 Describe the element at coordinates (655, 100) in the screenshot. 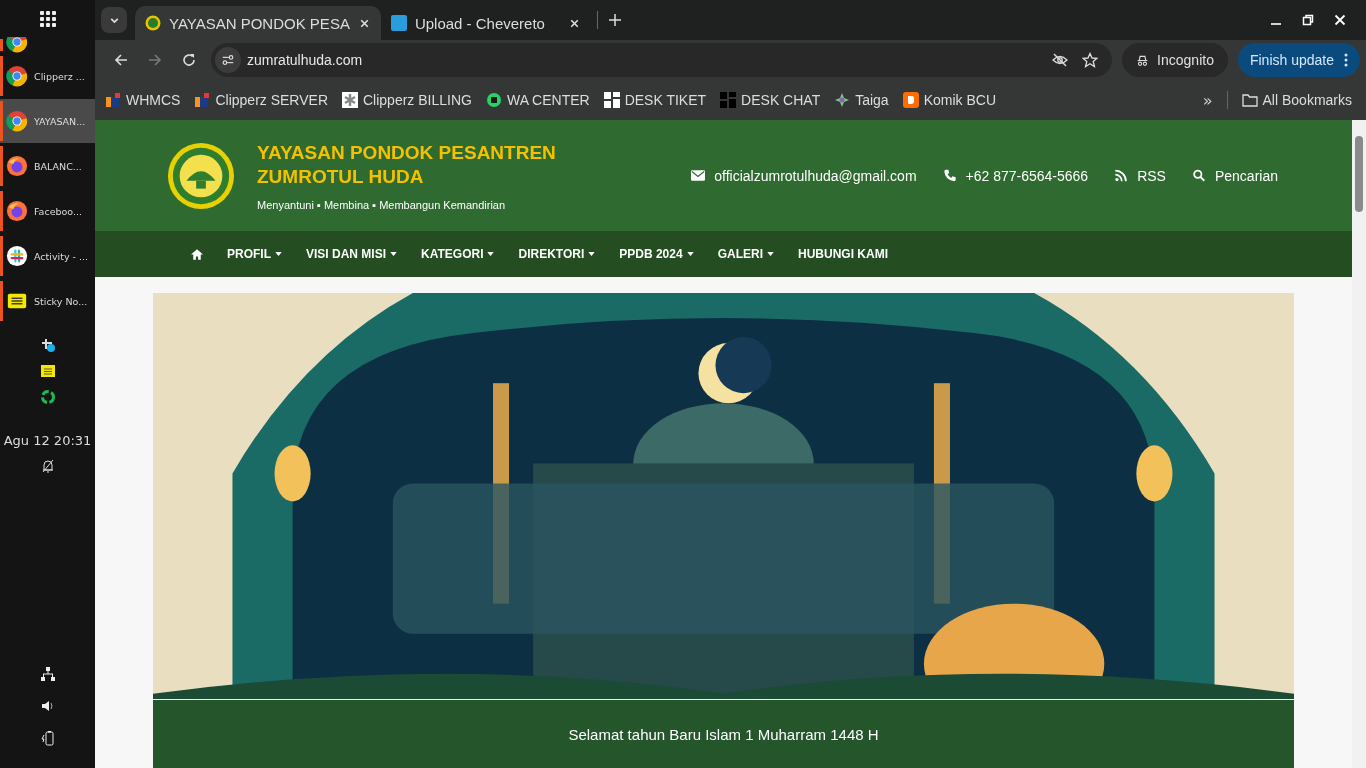

I see `bookmark-link: DESK TIKET` at that location.